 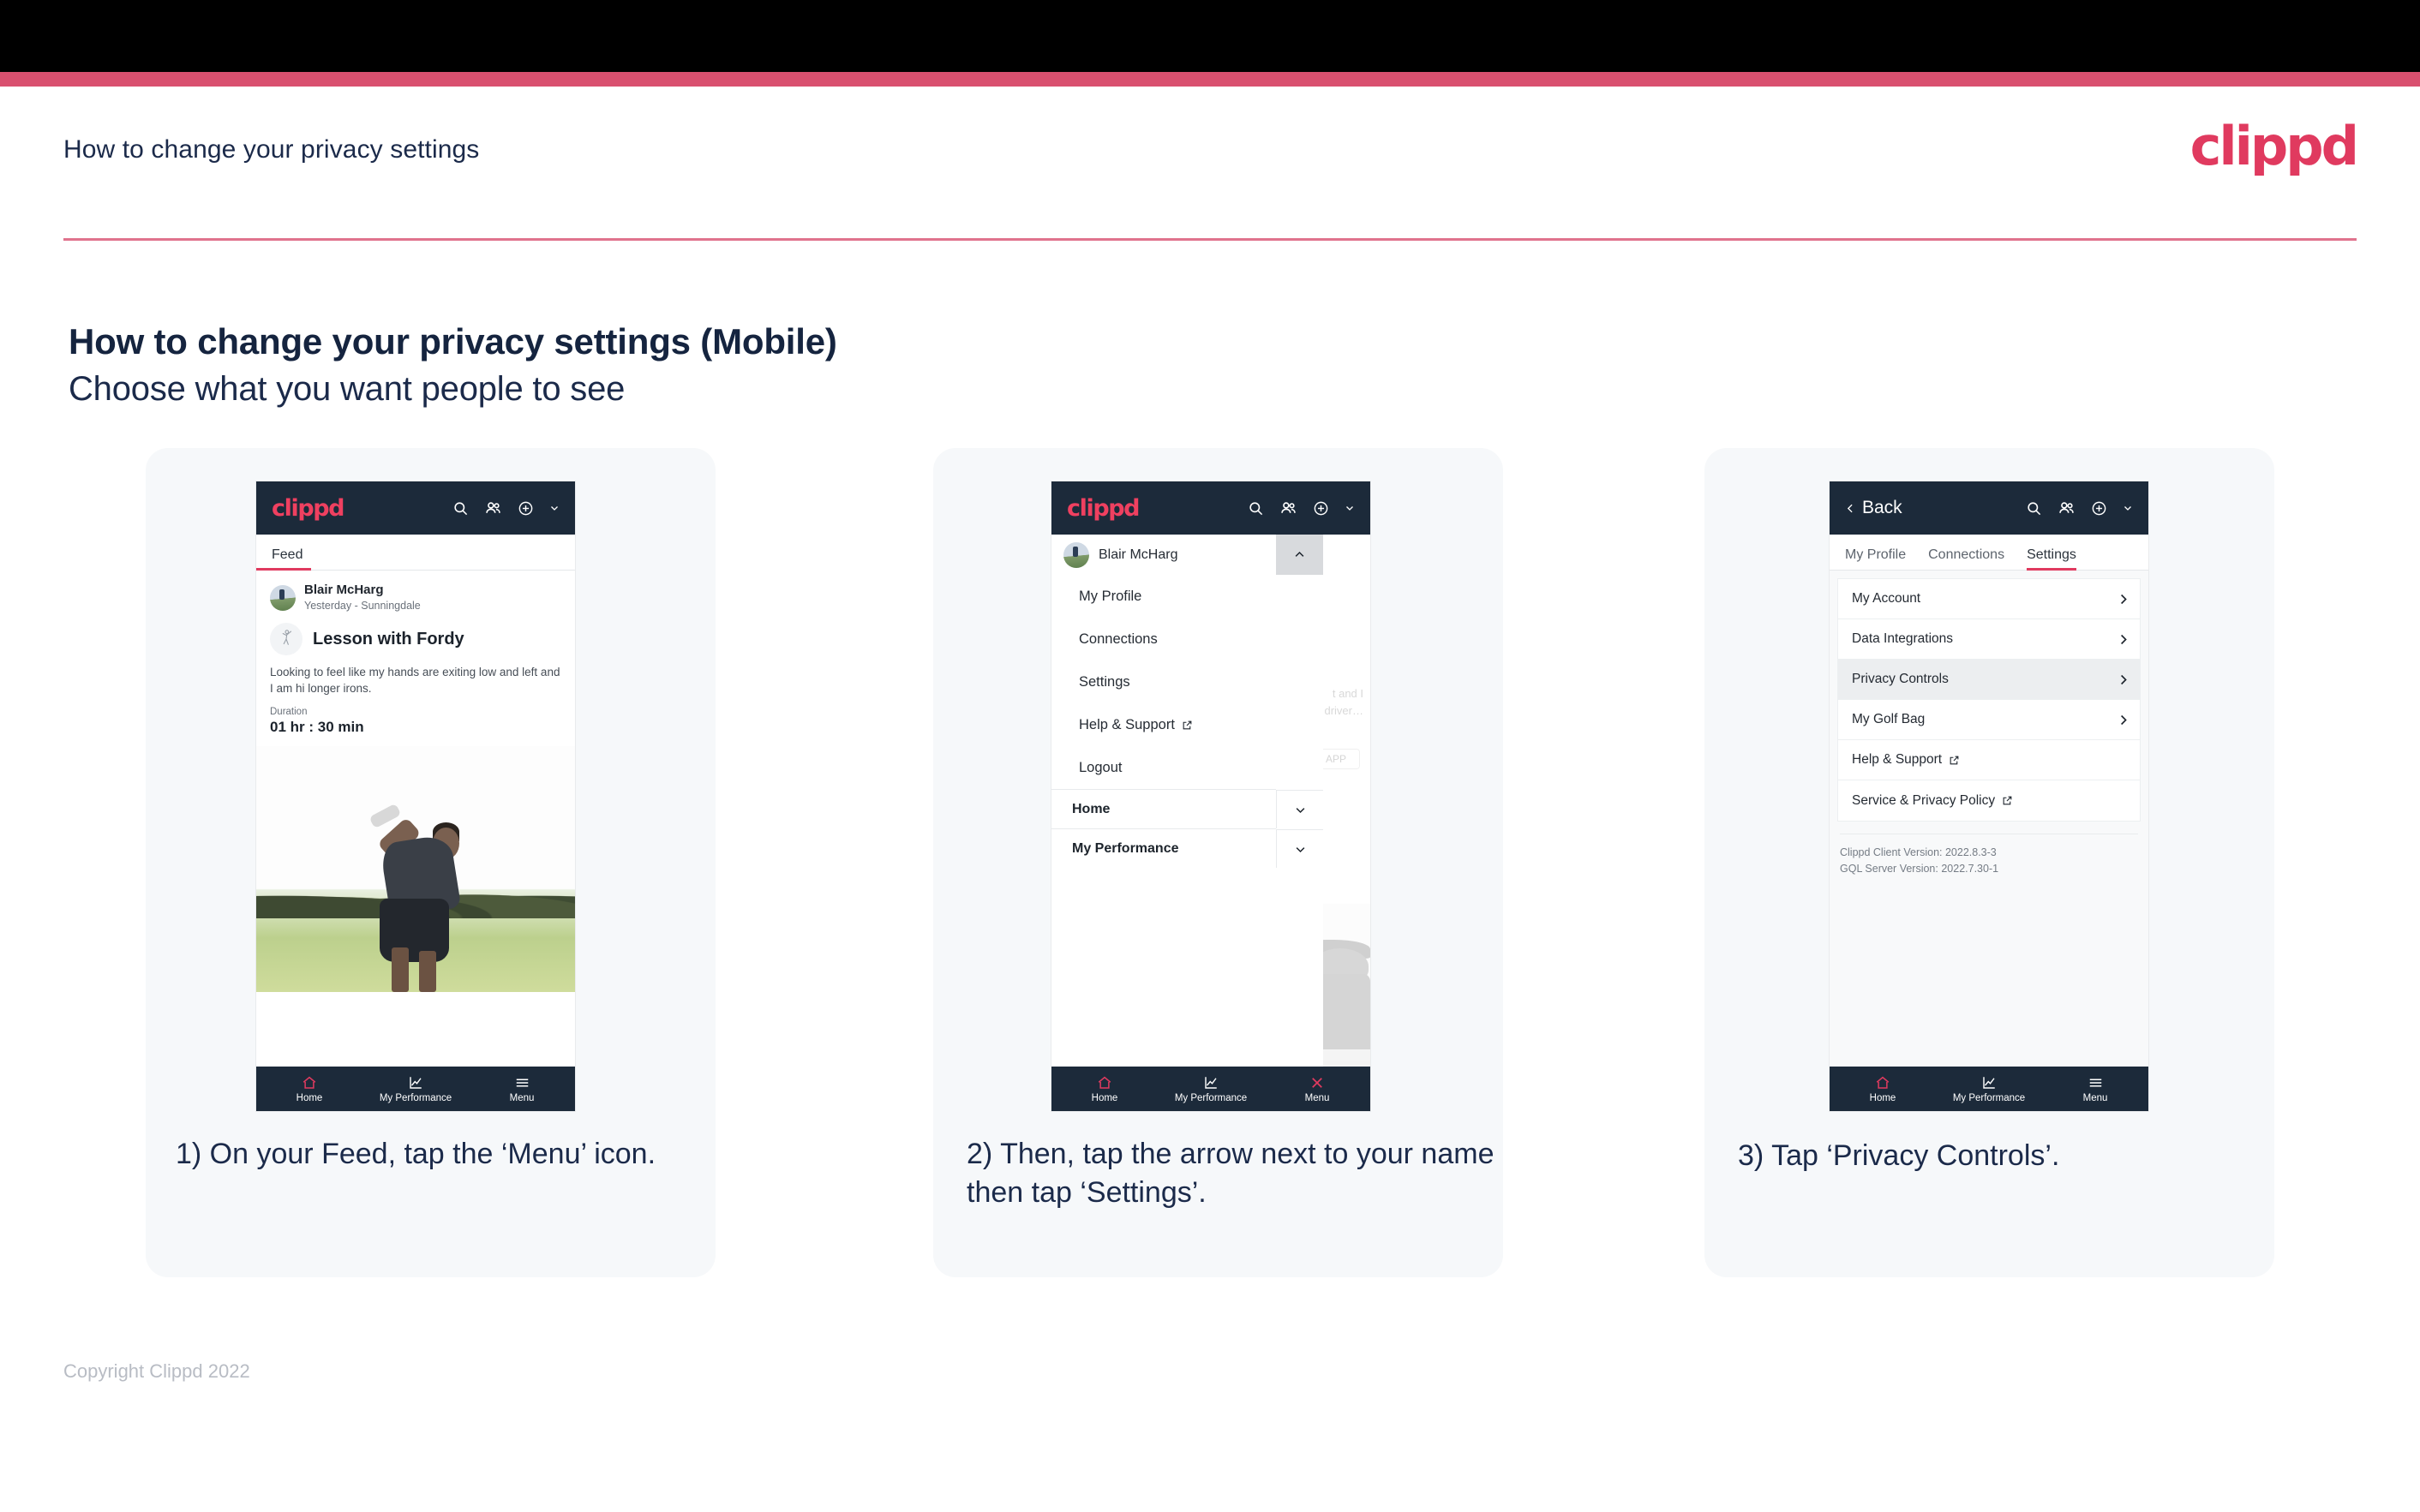 What do you see at coordinates (362, 606) in the screenshot?
I see `post-meta: Yesterday - Sunningdale` at bounding box center [362, 606].